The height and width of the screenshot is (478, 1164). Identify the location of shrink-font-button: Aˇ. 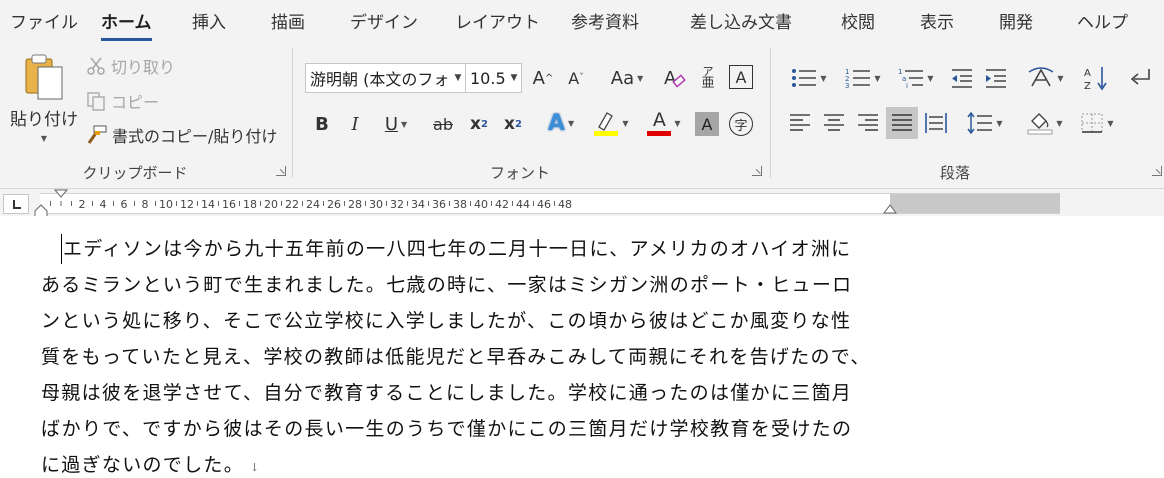
(576, 78).